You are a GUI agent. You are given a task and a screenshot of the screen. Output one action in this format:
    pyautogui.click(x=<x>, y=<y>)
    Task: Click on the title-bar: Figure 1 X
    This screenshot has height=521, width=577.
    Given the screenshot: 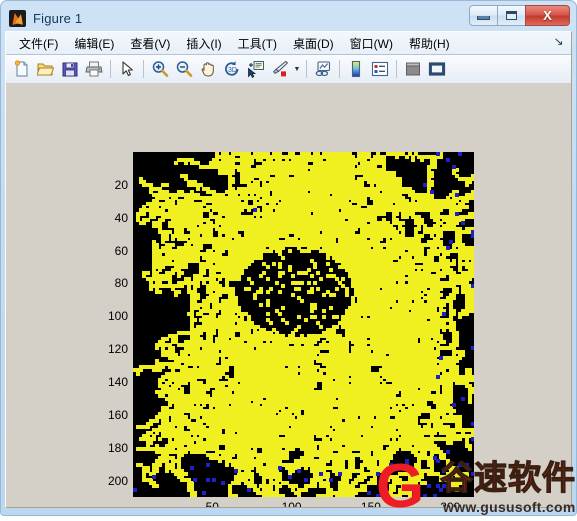 What is the action you would take?
    pyautogui.click(x=288, y=18)
    